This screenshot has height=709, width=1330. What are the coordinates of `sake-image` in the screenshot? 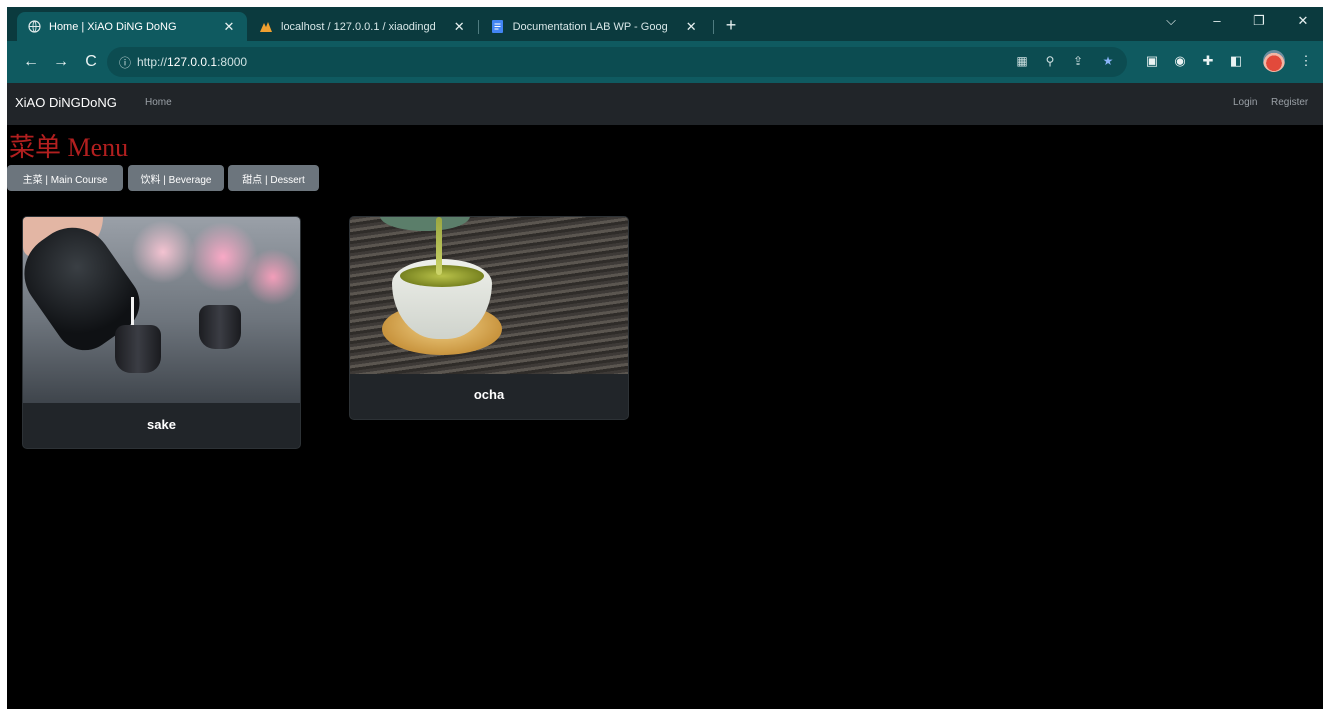 It's located at (161, 310).